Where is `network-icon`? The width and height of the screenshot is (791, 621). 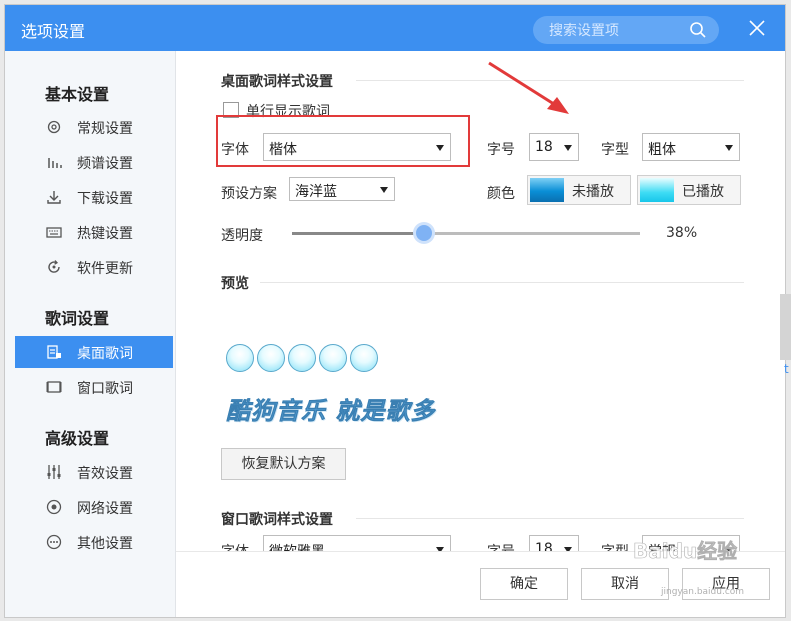
network-icon is located at coordinates (54, 507).